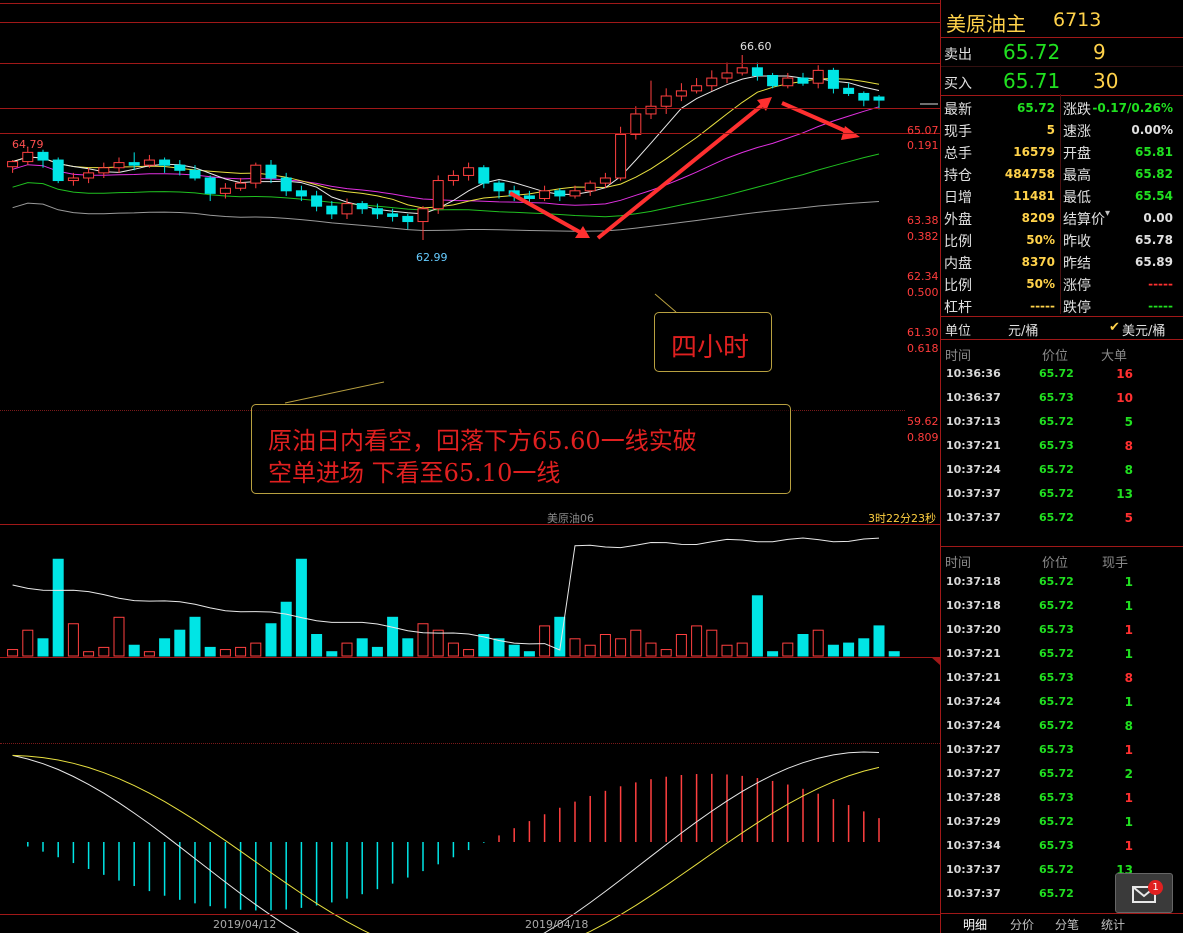  I want to click on quote-label: 昨收, so click(1077, 242).